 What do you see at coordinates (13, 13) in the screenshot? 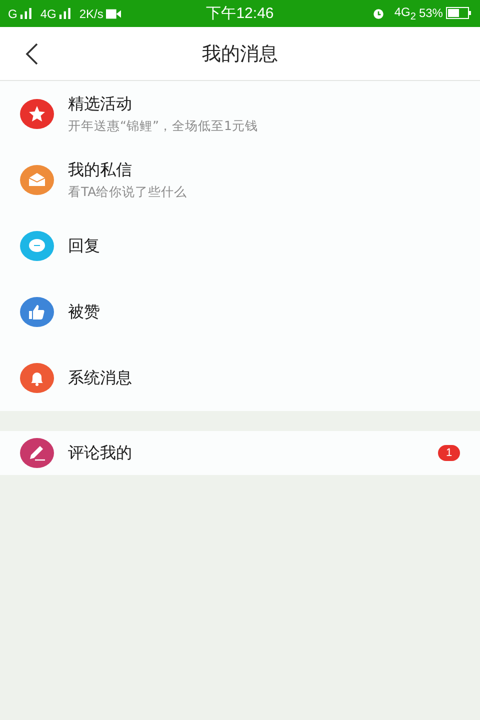
I see `carrier-label: G` at bounding box center [13, 13].